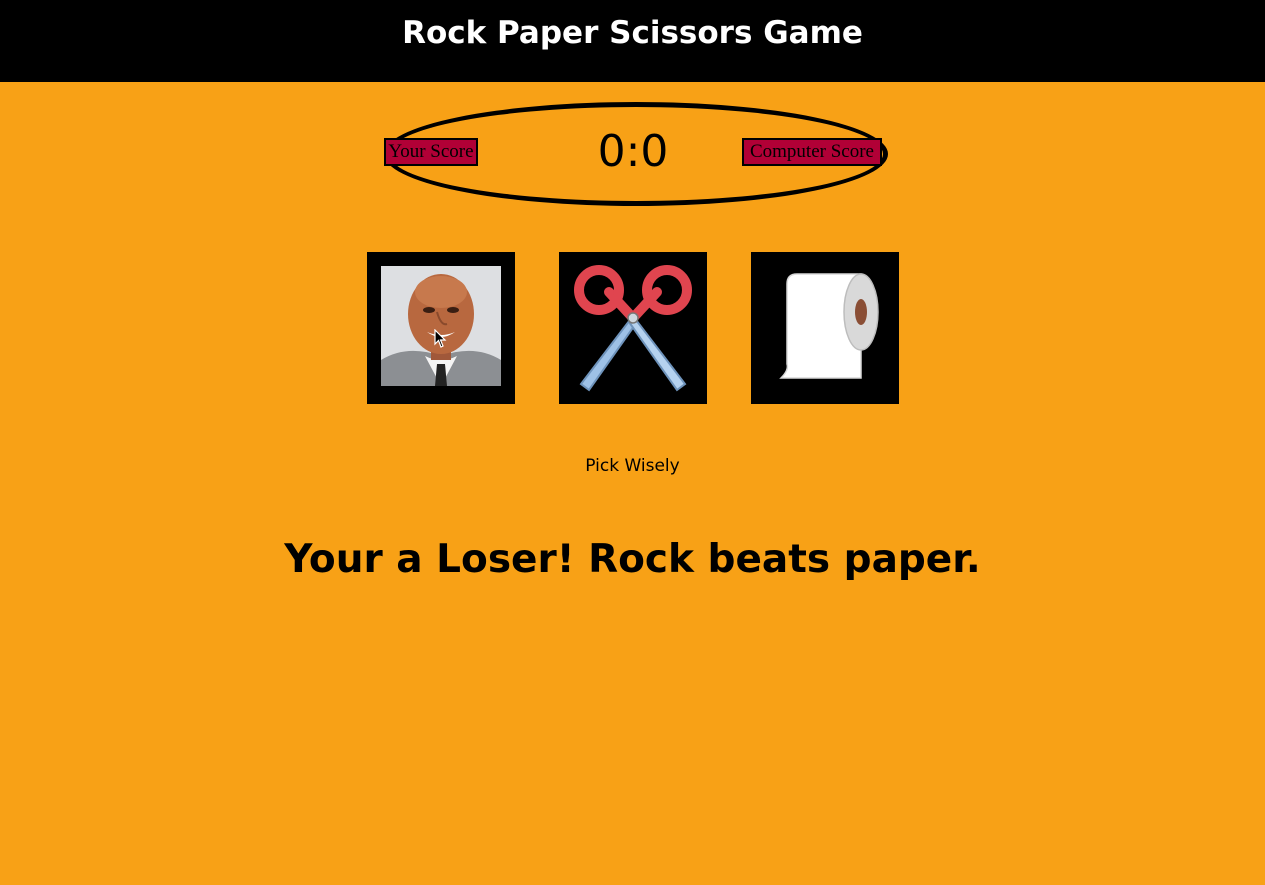 The width and height of the screenshot is (1265, 885). I want to click on computer-score-label: Computer Score, so click(812, 152).